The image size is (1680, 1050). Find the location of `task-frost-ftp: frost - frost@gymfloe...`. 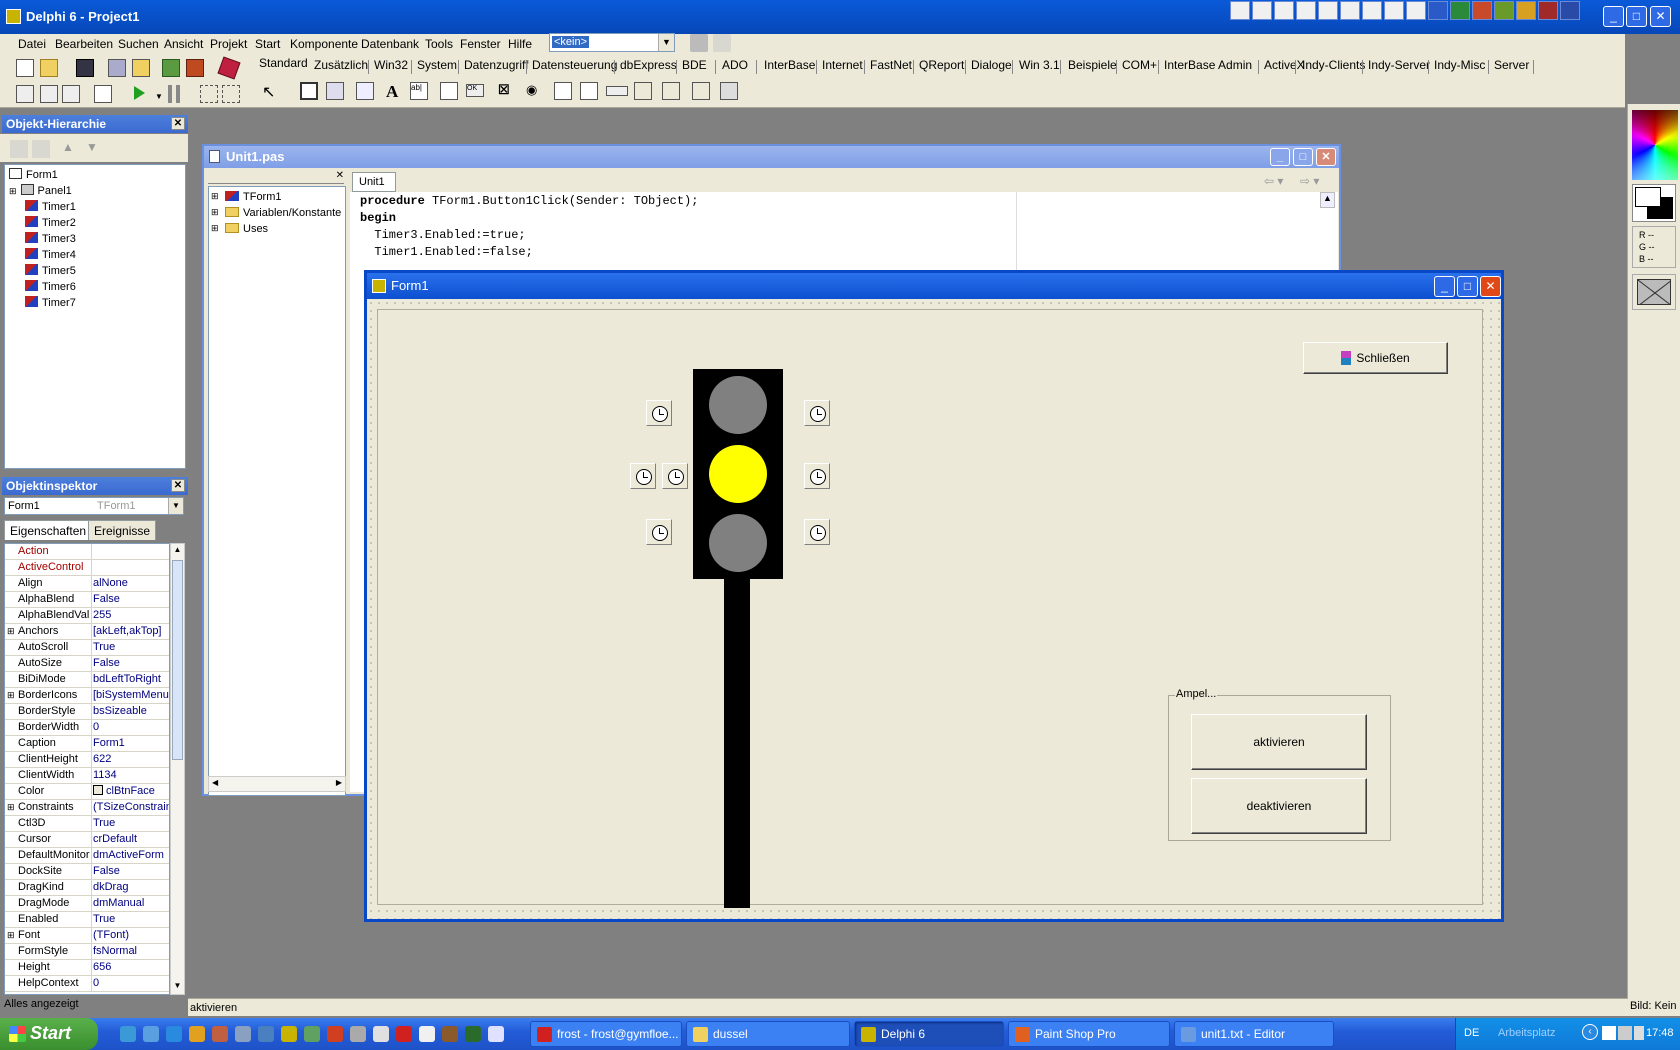

task-frost-ftp: frost - frost@gymfloe... is located at coordinates (606, 1034).